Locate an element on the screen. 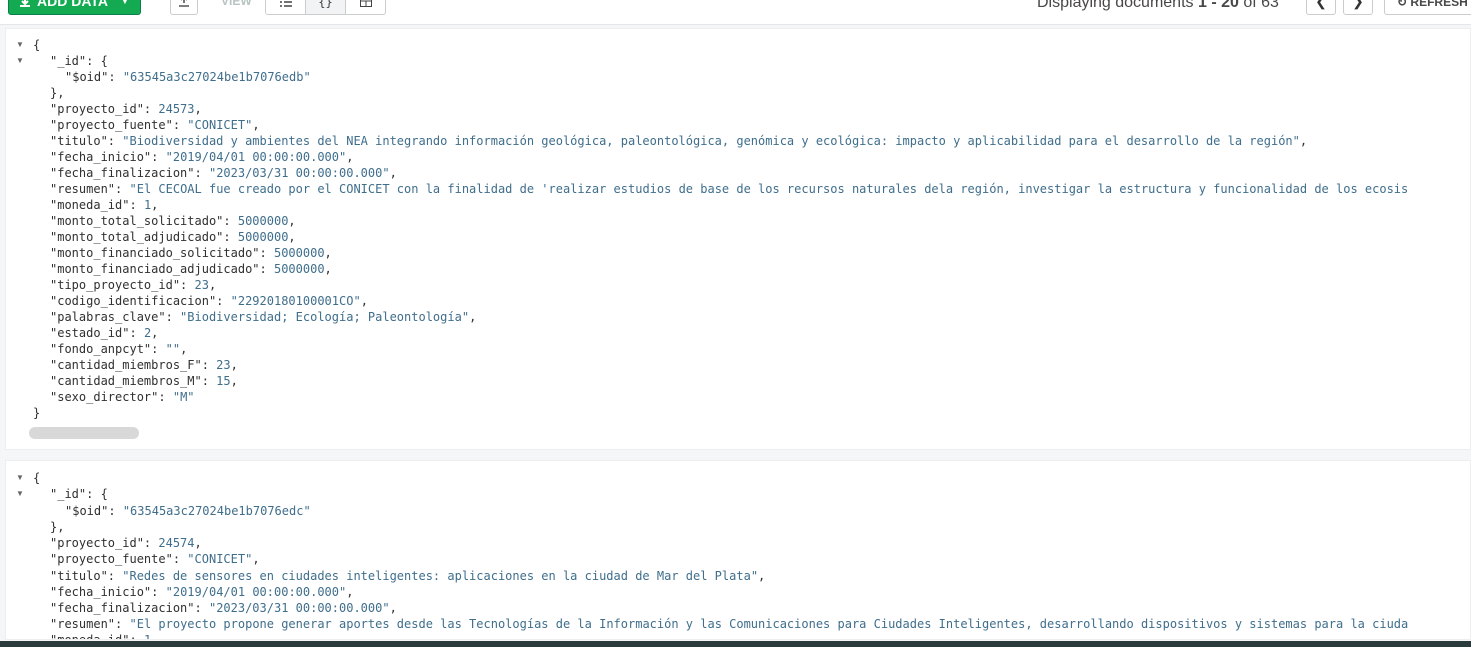  field-proyecto-id: "proyecto_id": 24573, is located at coordinates (126, 109).